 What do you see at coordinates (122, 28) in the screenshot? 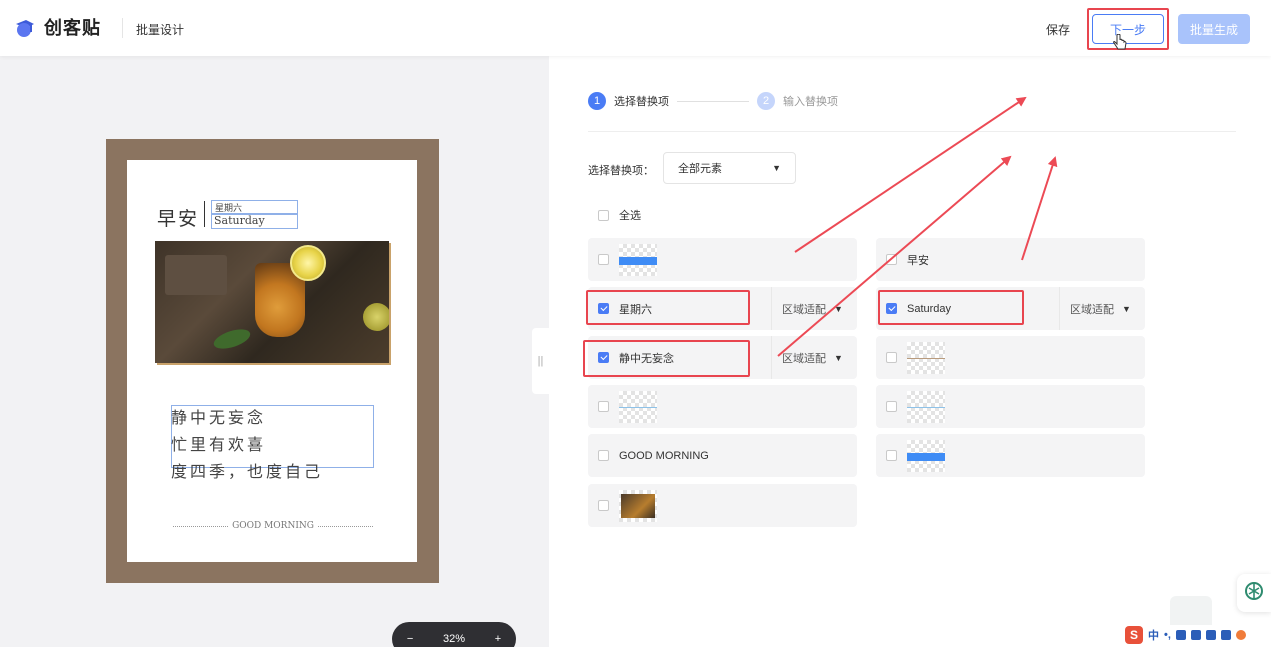
I see `header-divider` at bounding box center [122, 28].